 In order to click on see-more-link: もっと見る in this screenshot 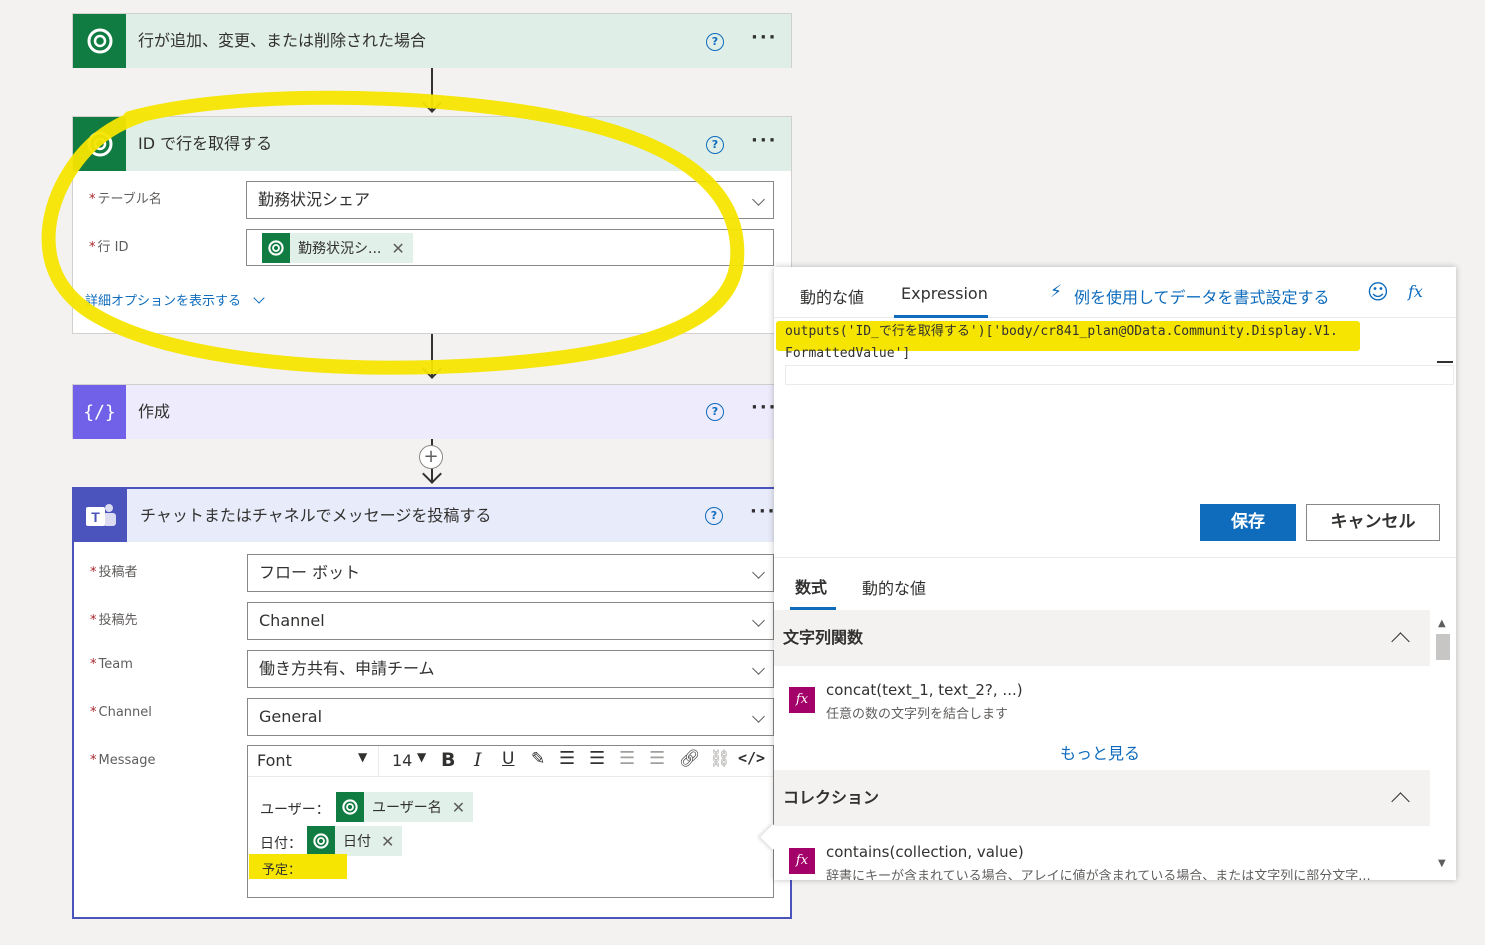, I will do `click(1100, 752)`.